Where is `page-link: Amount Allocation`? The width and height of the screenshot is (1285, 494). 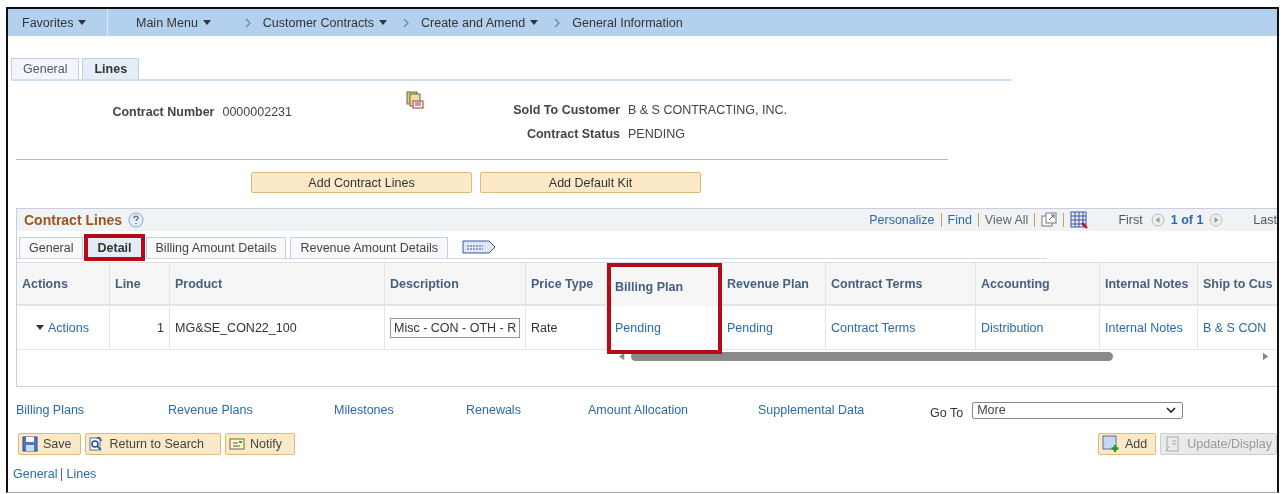
page-link: Amount Allocation is located at coordinates (673, 410).